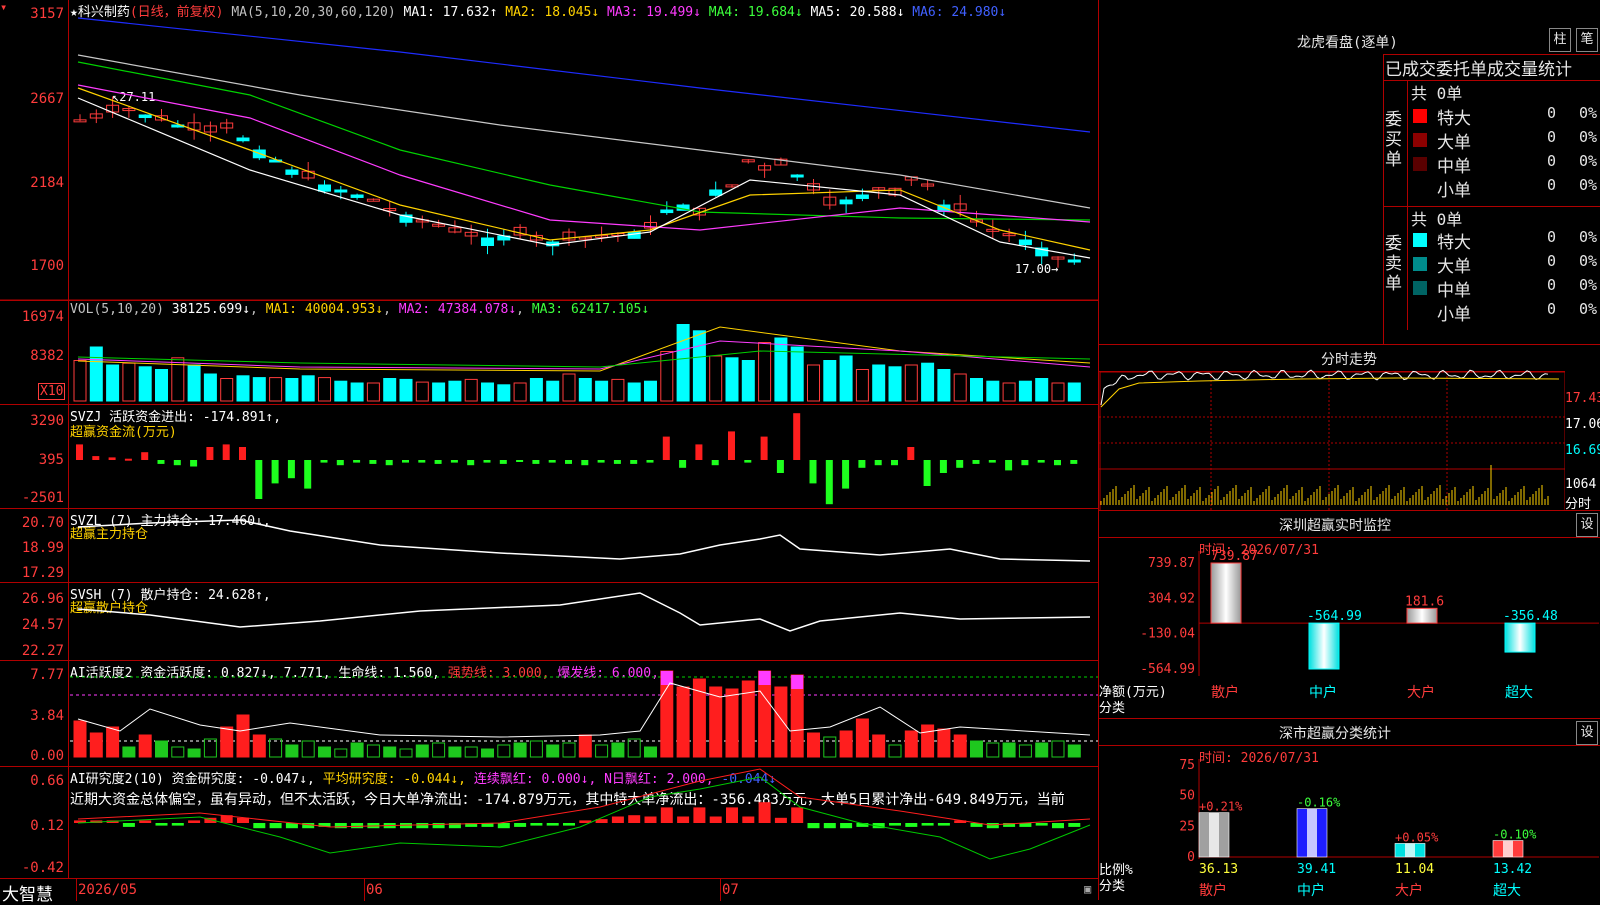 The image size is (1600, 905). Describe the element at coordinates (1587, 40) in the screenshot. I see `tick-mode-tab: 笔` at that location.